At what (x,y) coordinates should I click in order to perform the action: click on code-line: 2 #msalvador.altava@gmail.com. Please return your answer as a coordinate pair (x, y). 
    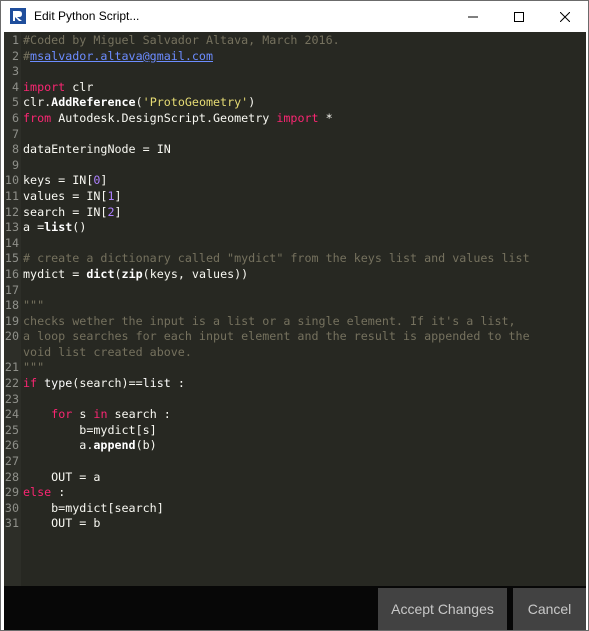
    Looking at the image, I should click on (295, 57).